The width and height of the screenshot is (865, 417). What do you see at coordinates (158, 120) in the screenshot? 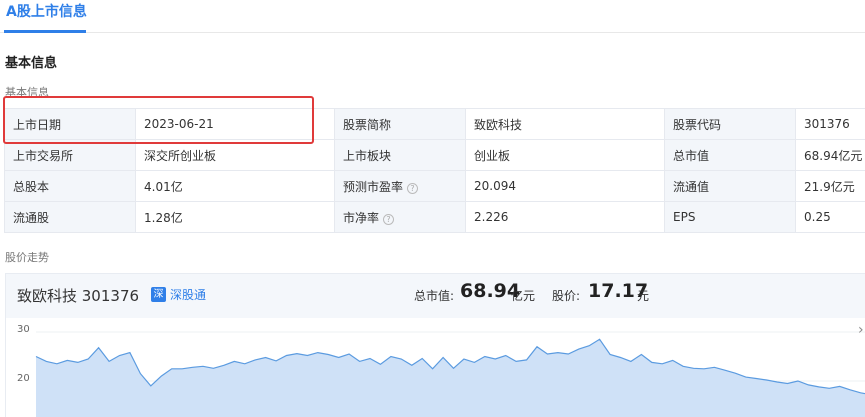
I see `listing-date-highlight` at bounding box center [158, 120].